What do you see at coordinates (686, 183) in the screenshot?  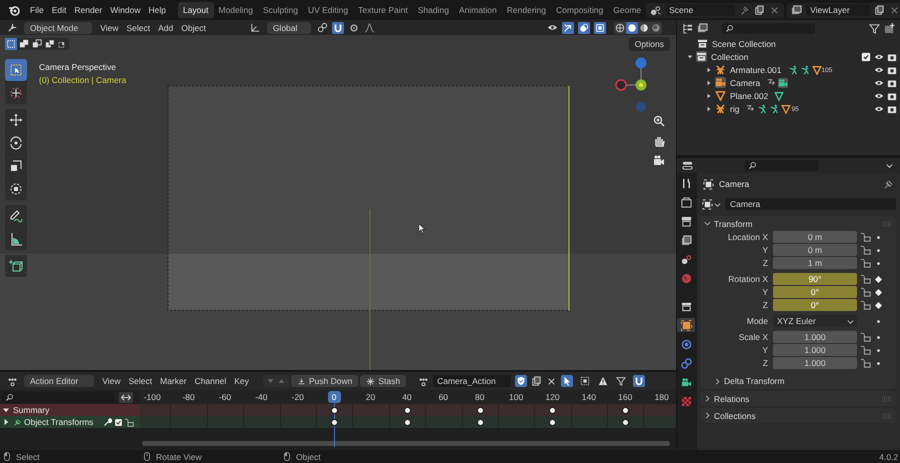 I see `tool-icon` at bounding box center [686, 183].